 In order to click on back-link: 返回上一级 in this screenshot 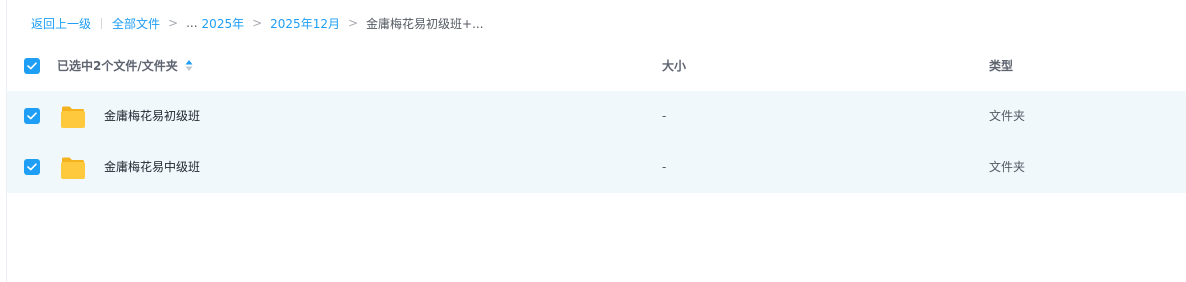, I will do `click(61, 23)`.